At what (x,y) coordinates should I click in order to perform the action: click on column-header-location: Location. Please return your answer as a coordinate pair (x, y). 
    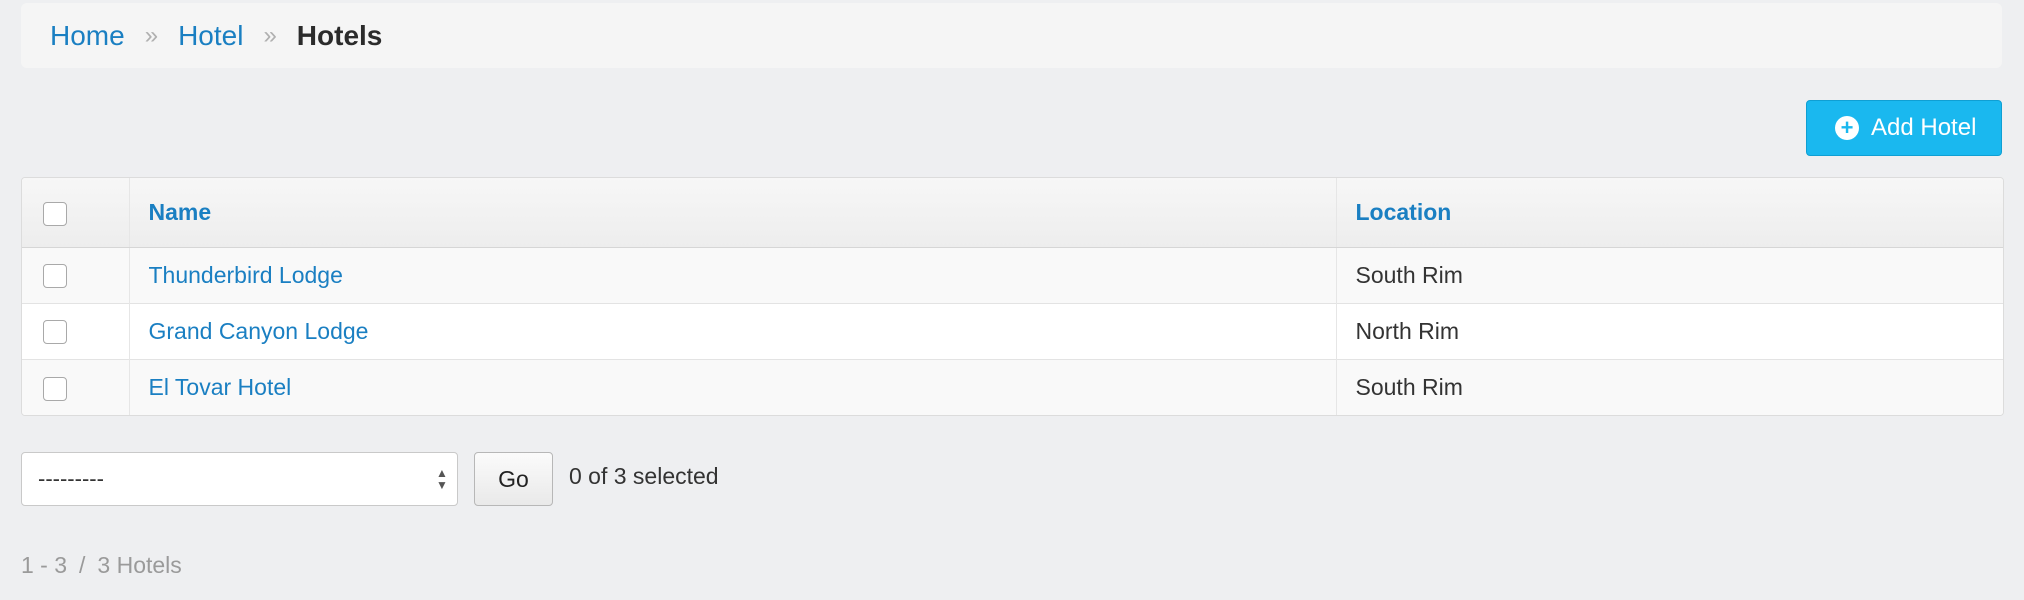
    Looking at the image, I should click on (1669, 213).